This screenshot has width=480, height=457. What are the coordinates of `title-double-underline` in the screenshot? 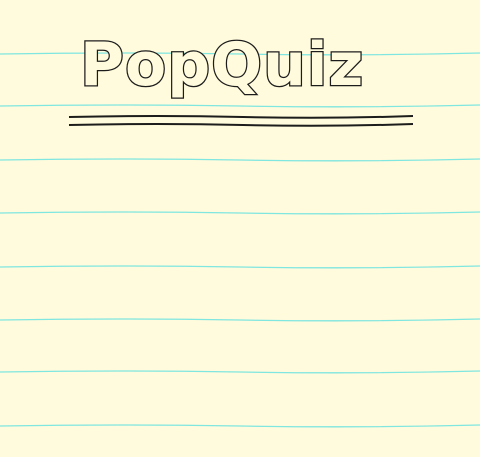 It's located at (241, 121).